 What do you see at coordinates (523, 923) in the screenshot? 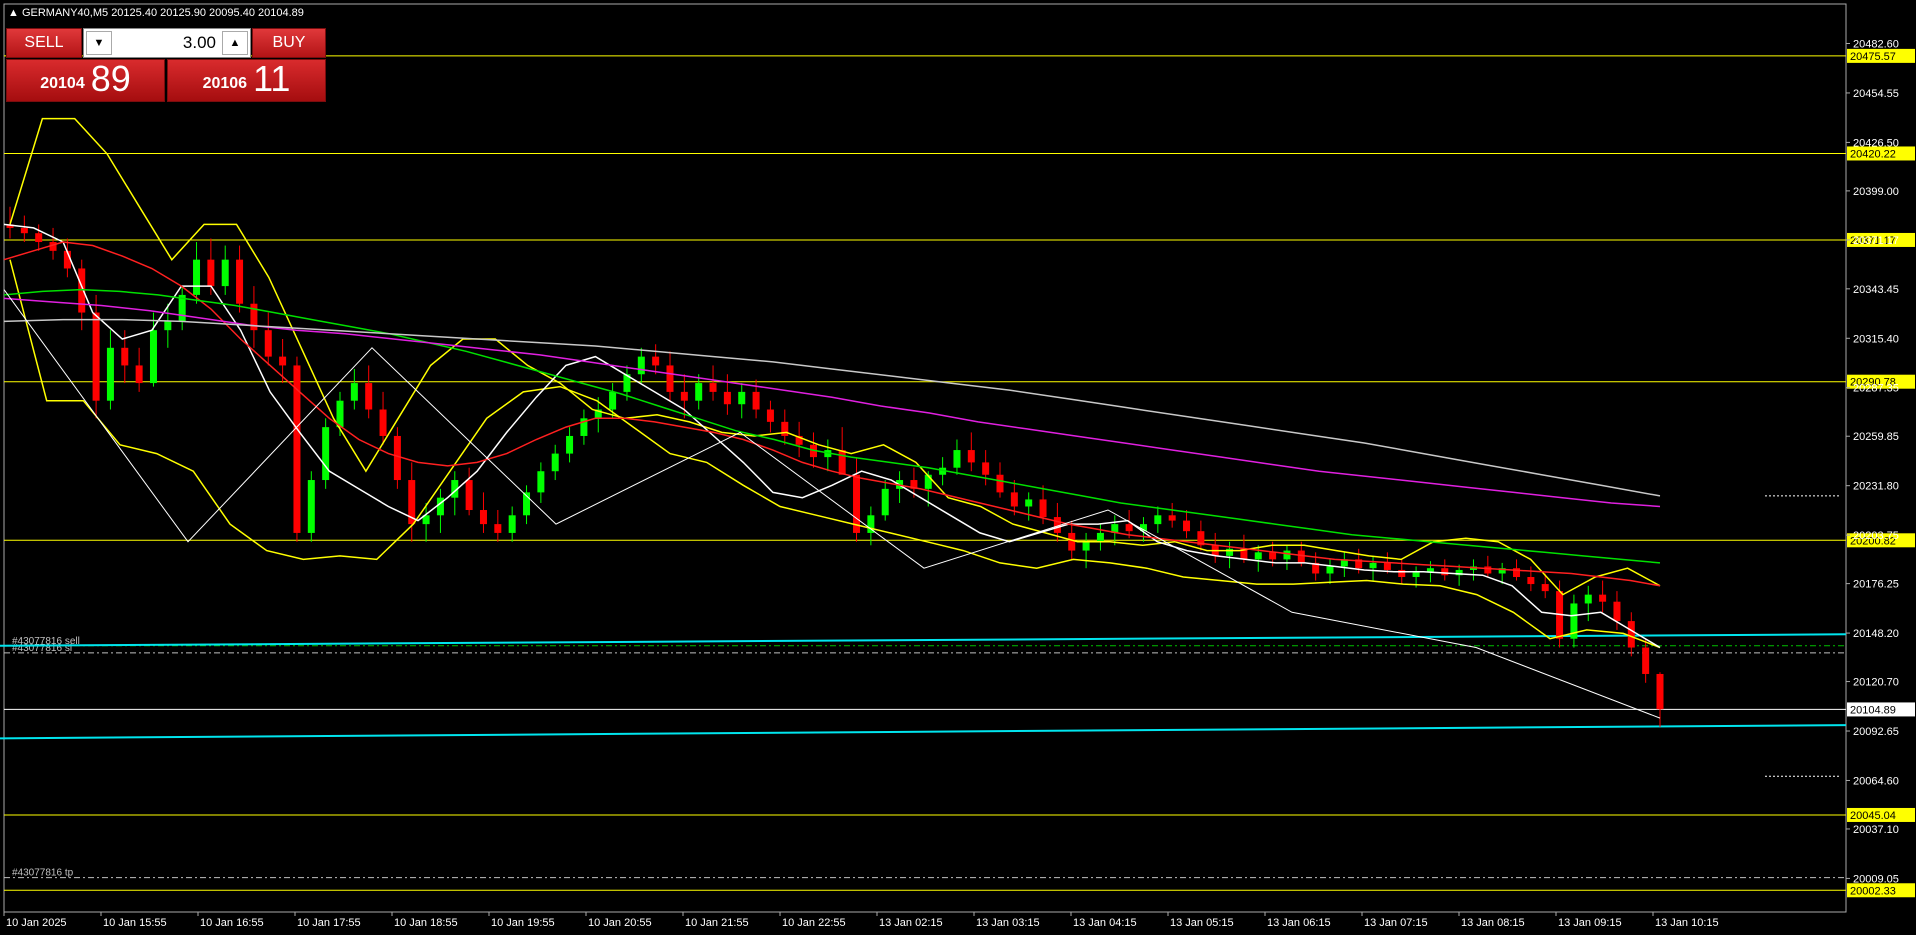
I see `x-tick-label: 10 Jan 19:55` at bounding box center [523, 923].